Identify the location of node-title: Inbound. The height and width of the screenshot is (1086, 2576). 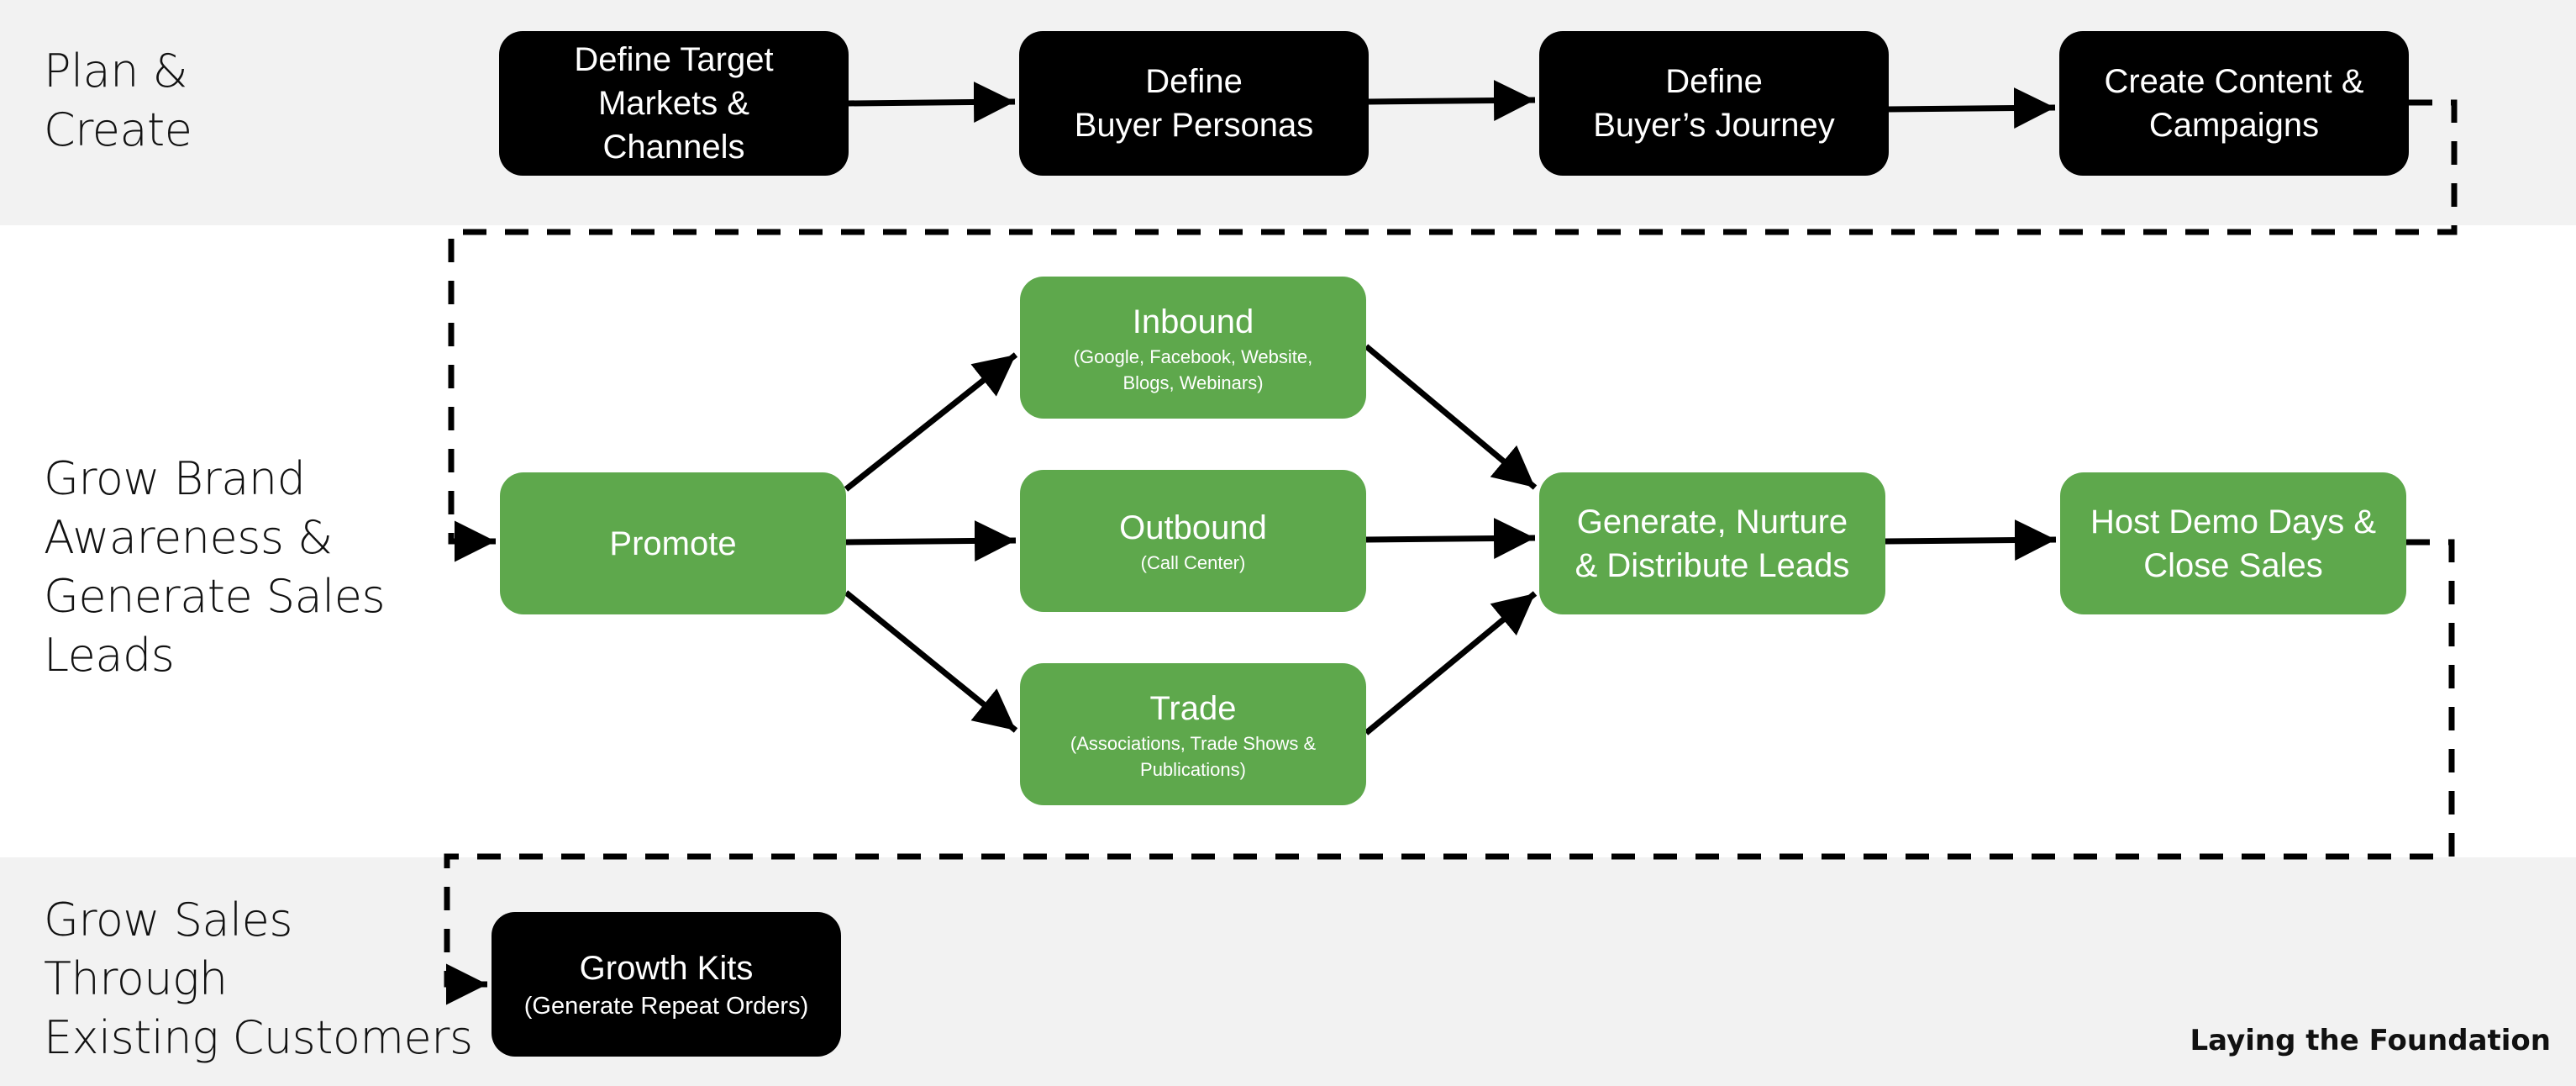
(1193, 321).